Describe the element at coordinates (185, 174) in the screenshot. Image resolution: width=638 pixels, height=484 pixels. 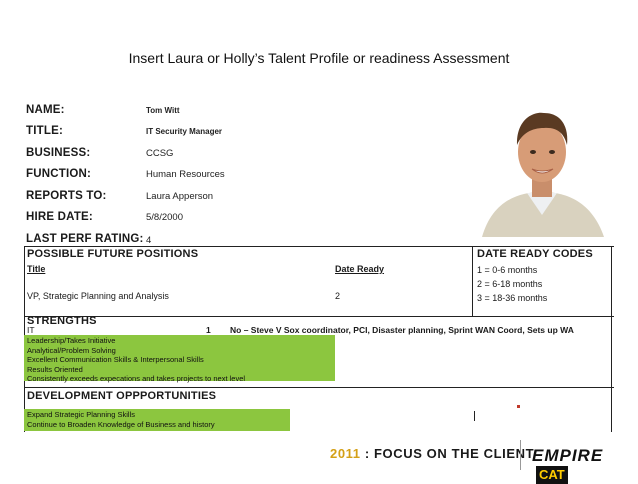
I see `field-value-function: Human Resources` at that location.